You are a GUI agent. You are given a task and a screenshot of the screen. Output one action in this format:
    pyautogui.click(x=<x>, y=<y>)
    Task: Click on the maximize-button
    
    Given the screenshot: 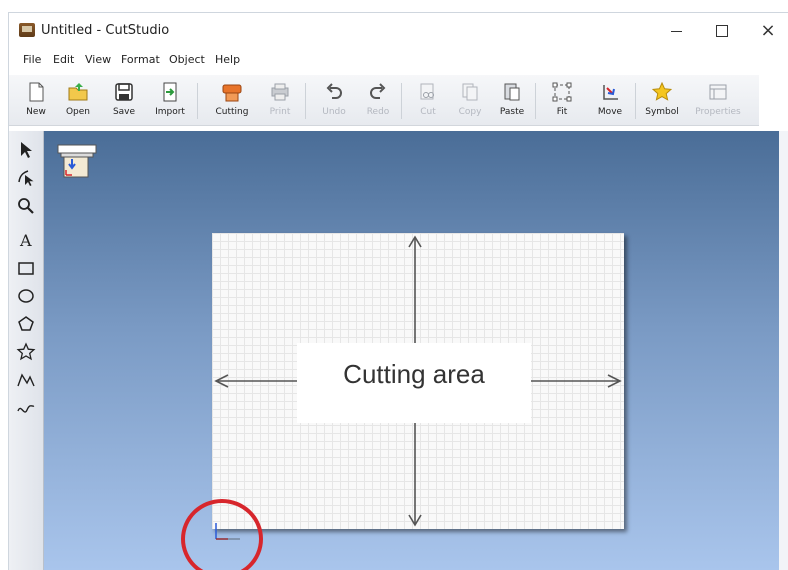 What is the action you would take?
    pyautogui.click(x=722, y=31)
    